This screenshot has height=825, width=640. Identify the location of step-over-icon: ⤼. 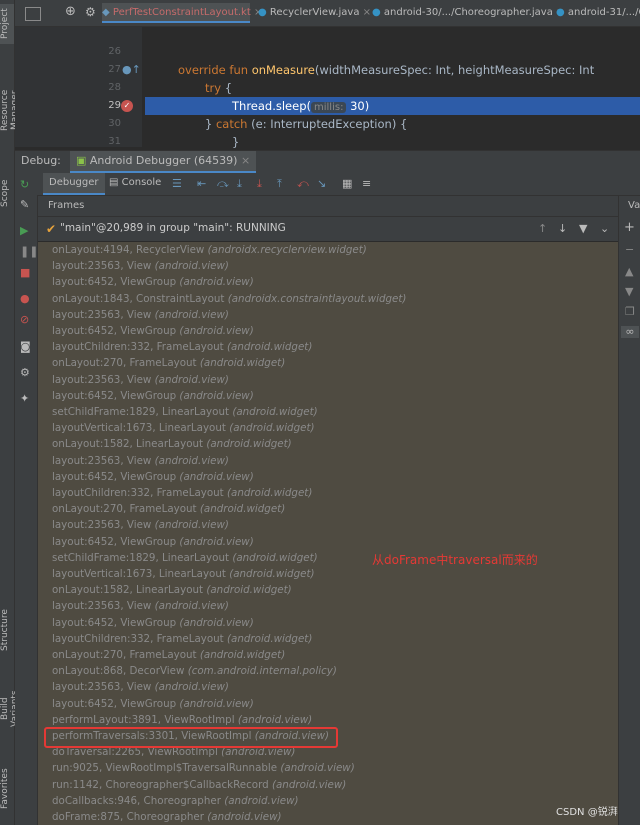
(223, 184).